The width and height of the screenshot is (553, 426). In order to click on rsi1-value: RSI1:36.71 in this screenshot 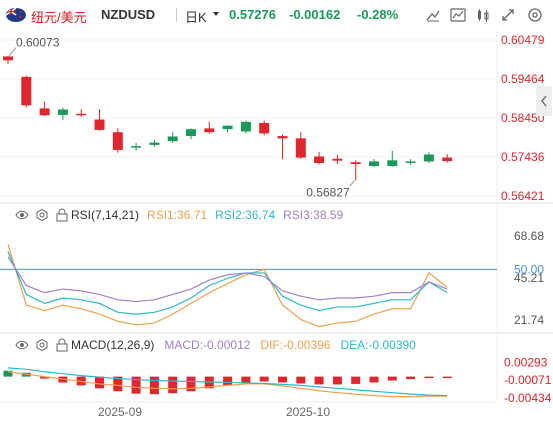, I will do `click(177, 215)`.